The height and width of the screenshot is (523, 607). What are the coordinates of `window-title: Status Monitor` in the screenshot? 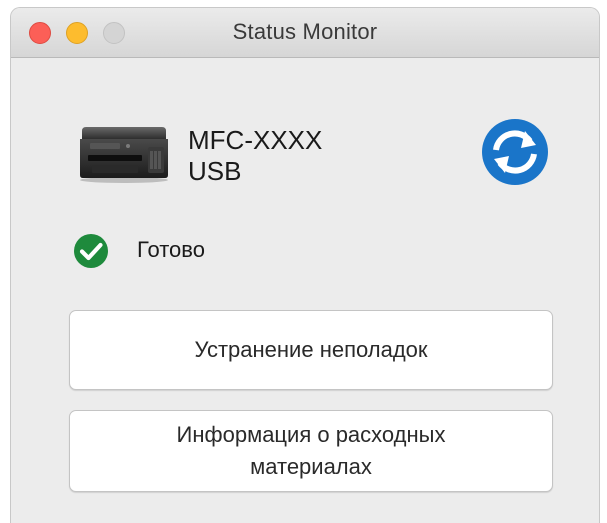 It's located at (305, 31).